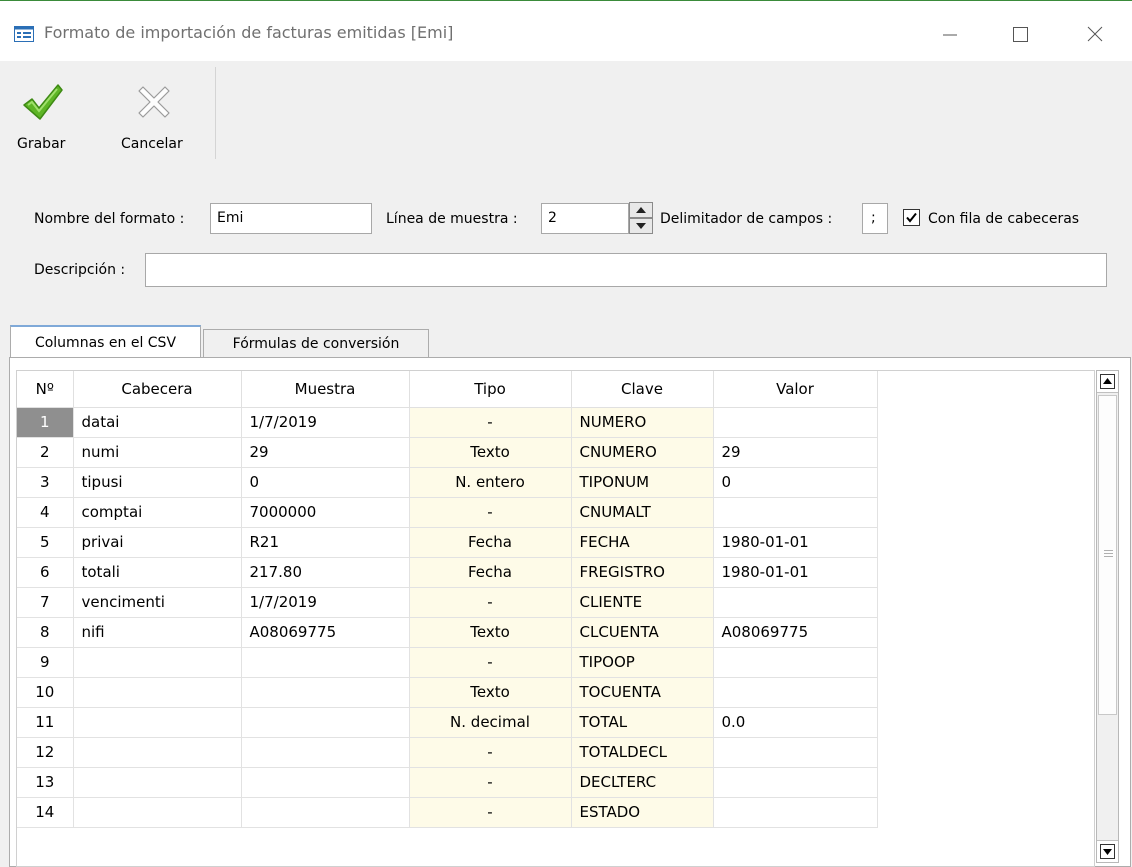 This screenshot has width=1132, height=867. Describe the element at coordinates (642, 782) in the screenshot. I see `clave-cell: DECLTERC` at that location.